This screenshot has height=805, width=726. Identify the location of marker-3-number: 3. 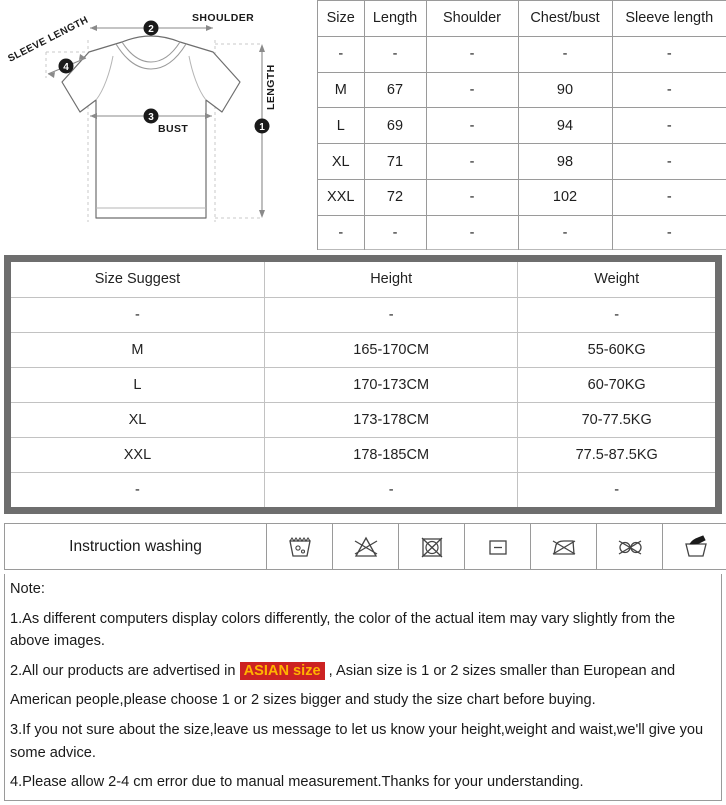
(151, 117).